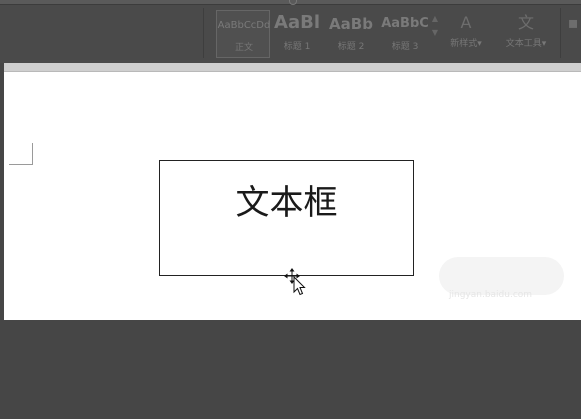 This screenshot has height=419, width=581. What do you see at coordinates (351, 47) in the screenshot?
I see `style-name: 标题 2` at bounding box center [351, 47].